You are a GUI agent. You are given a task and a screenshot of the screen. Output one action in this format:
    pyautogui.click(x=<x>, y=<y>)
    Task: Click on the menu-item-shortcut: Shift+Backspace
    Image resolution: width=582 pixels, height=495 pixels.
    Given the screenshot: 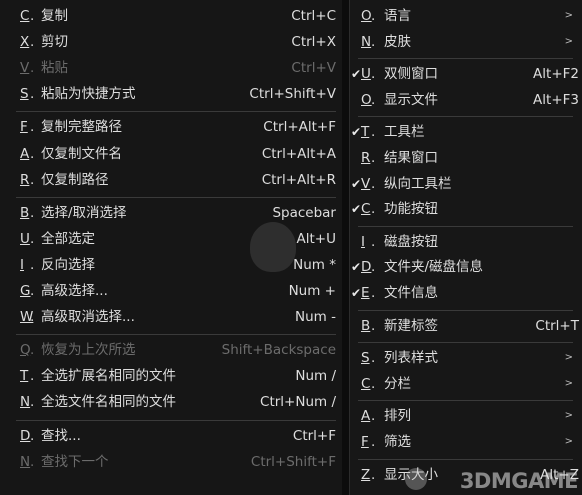 What is the action you would take?
    pyautogui.click(x=278, y=350)
    